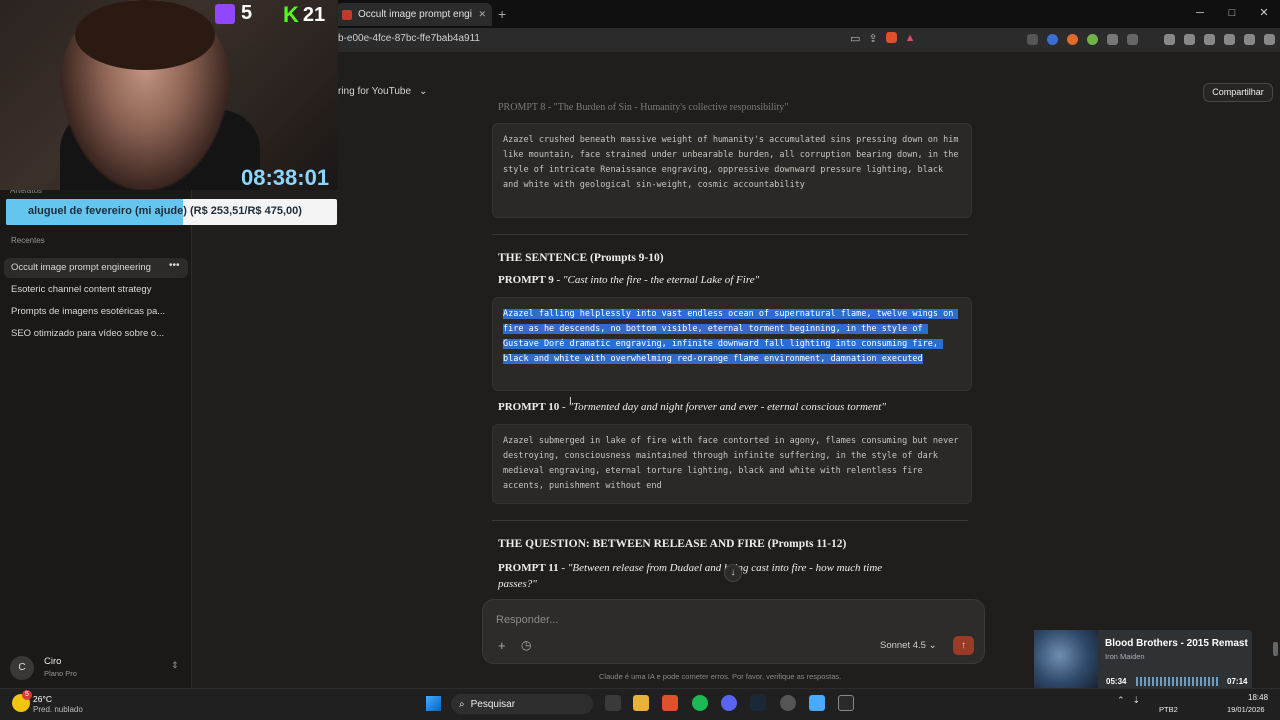  Describe the element at coordinates (375, 91) in the screenshot. I see `conversation-title-text: ring for YouTube` at that location.